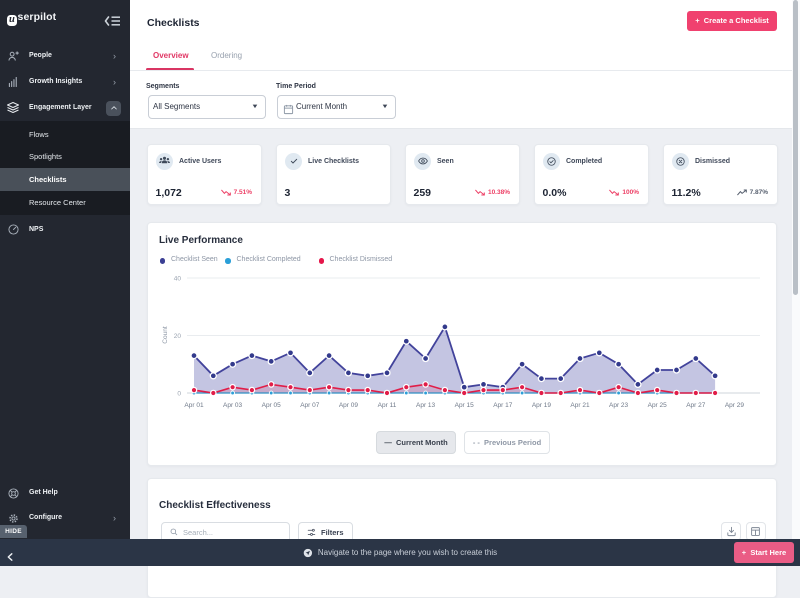 The width and height of the screenshot is (800, 598). What do you see at coordinates (658, 405) in the screenshot?
I see `svg-text: Apr 25` at bounding box center [658, 405].